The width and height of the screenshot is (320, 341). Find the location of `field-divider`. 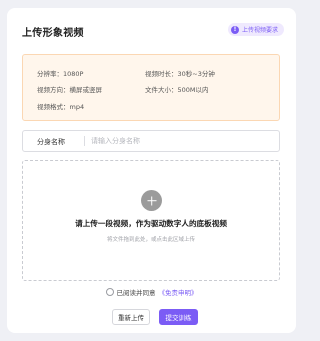

field-divider is located at coordinates (84, 141).